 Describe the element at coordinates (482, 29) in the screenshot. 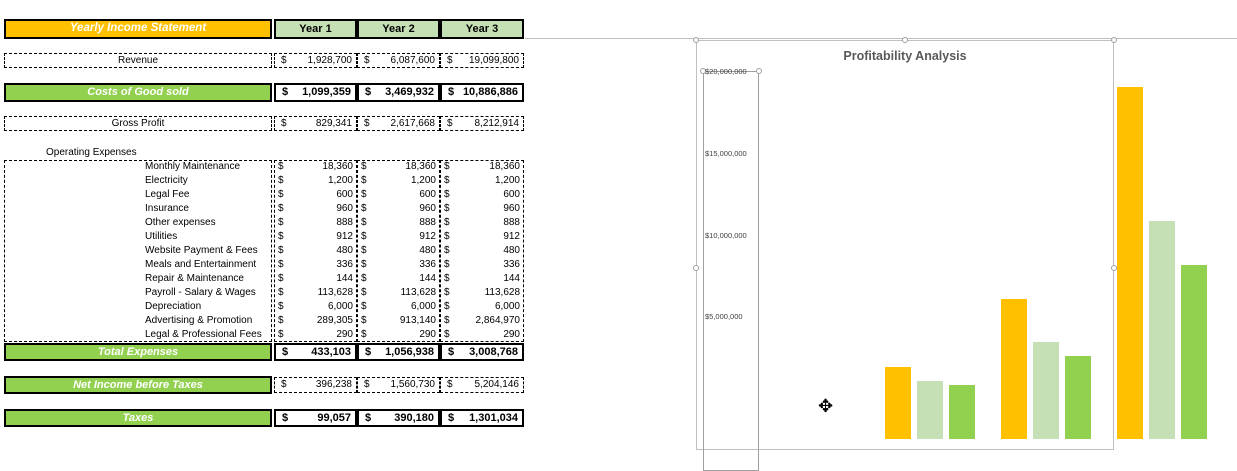

I see `year-3-header: Year 3` at that location.